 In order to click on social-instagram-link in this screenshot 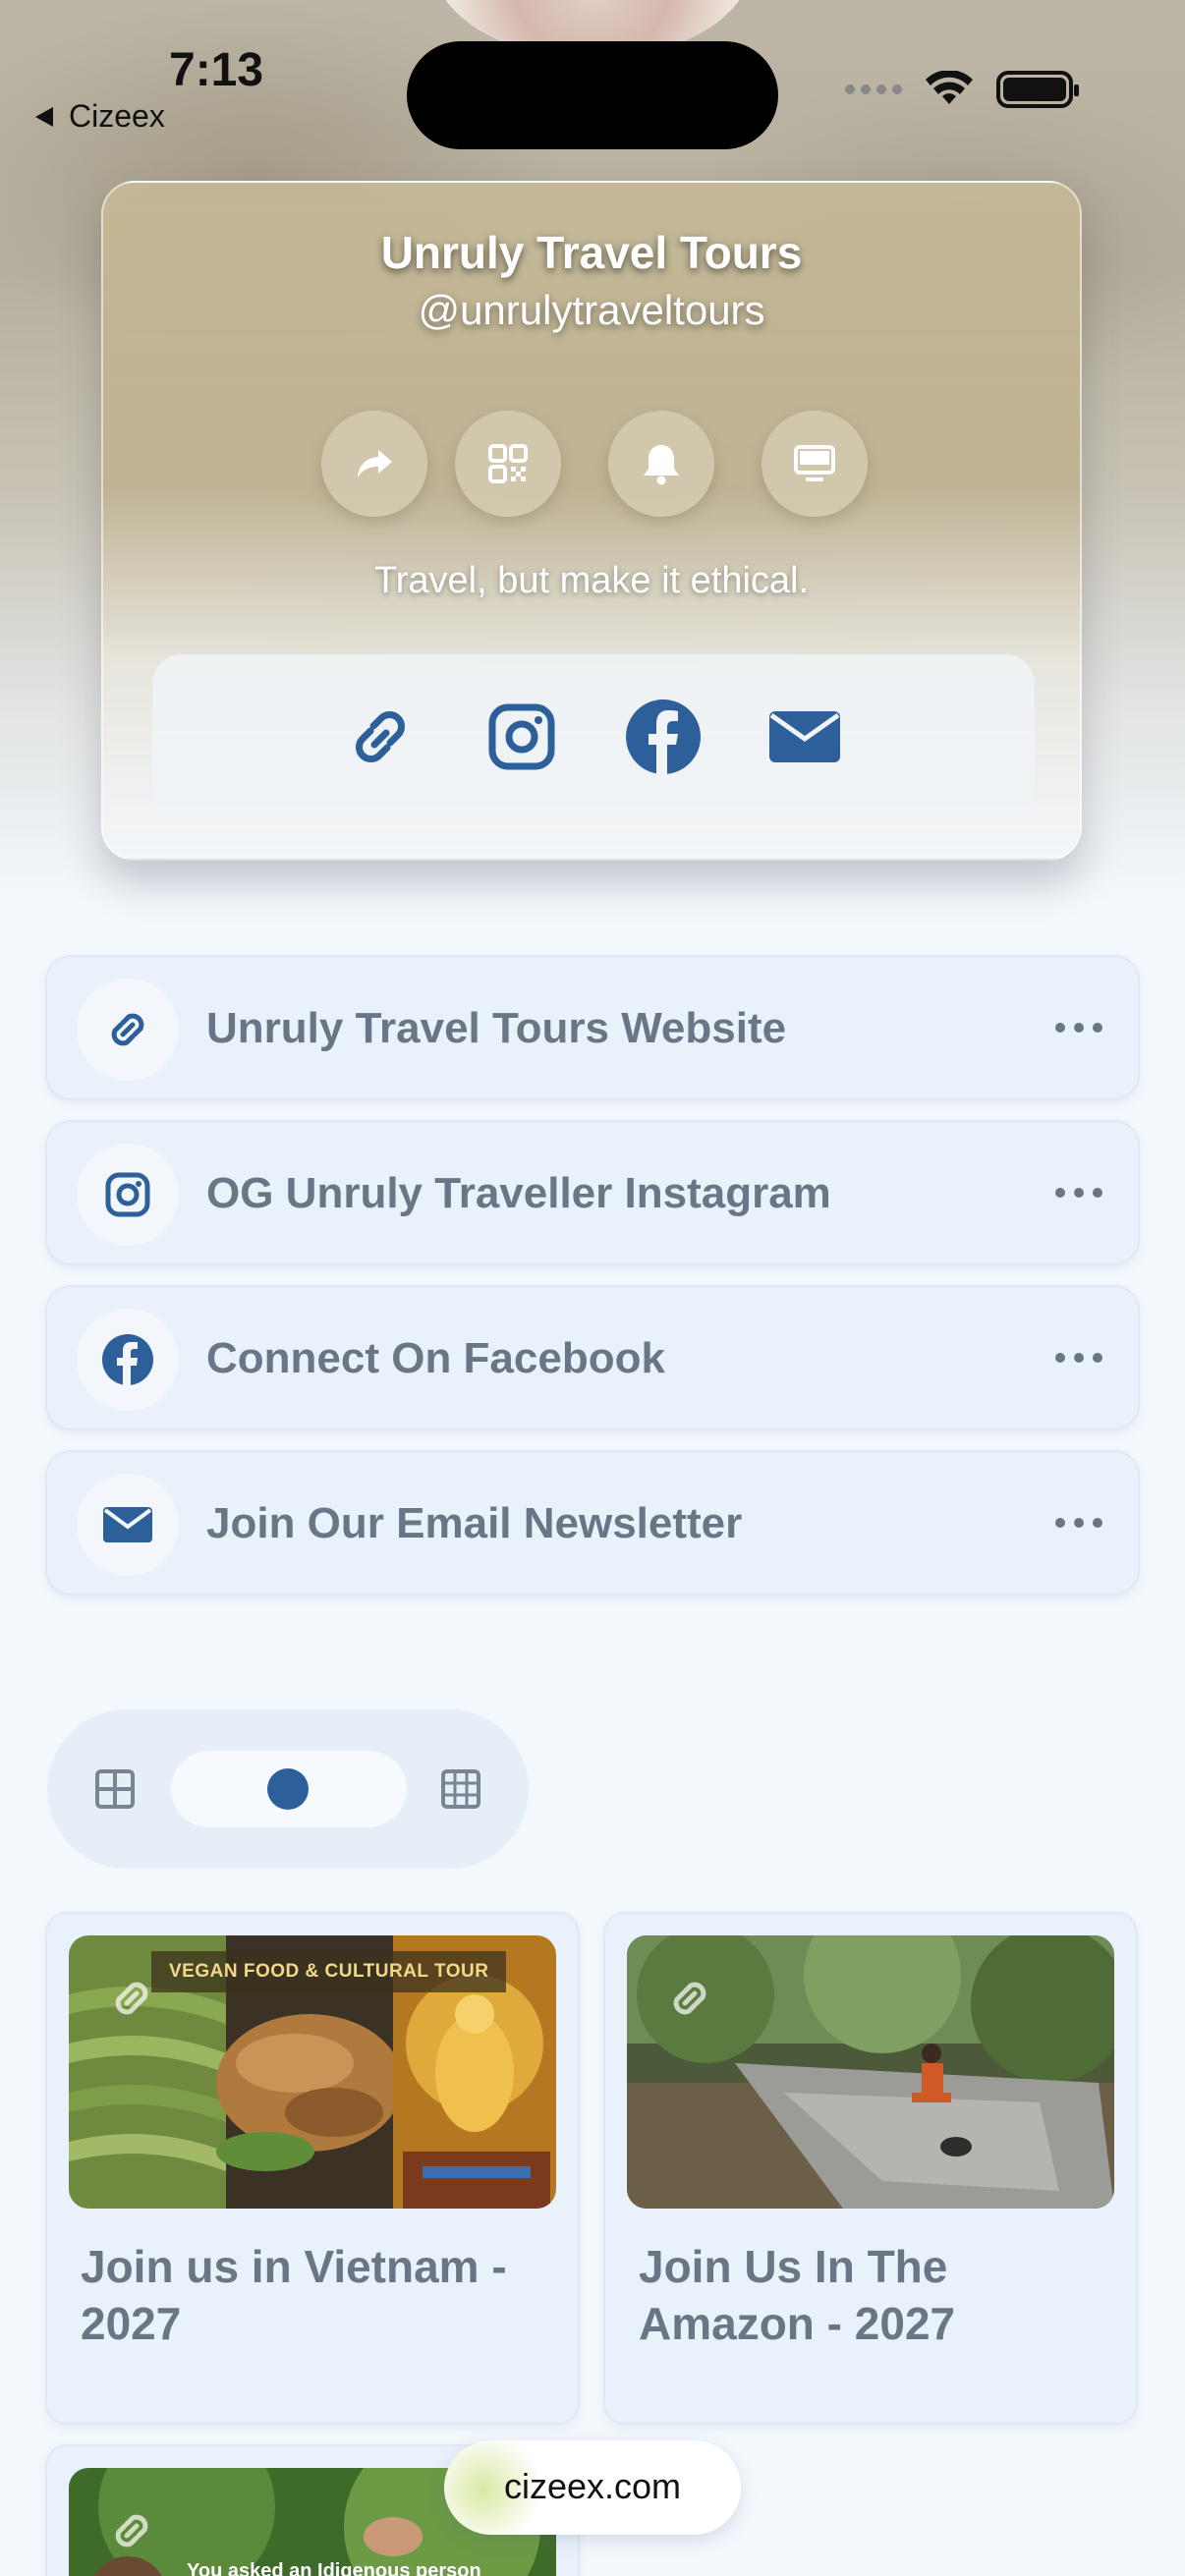, I will do `click(522, 737)`.